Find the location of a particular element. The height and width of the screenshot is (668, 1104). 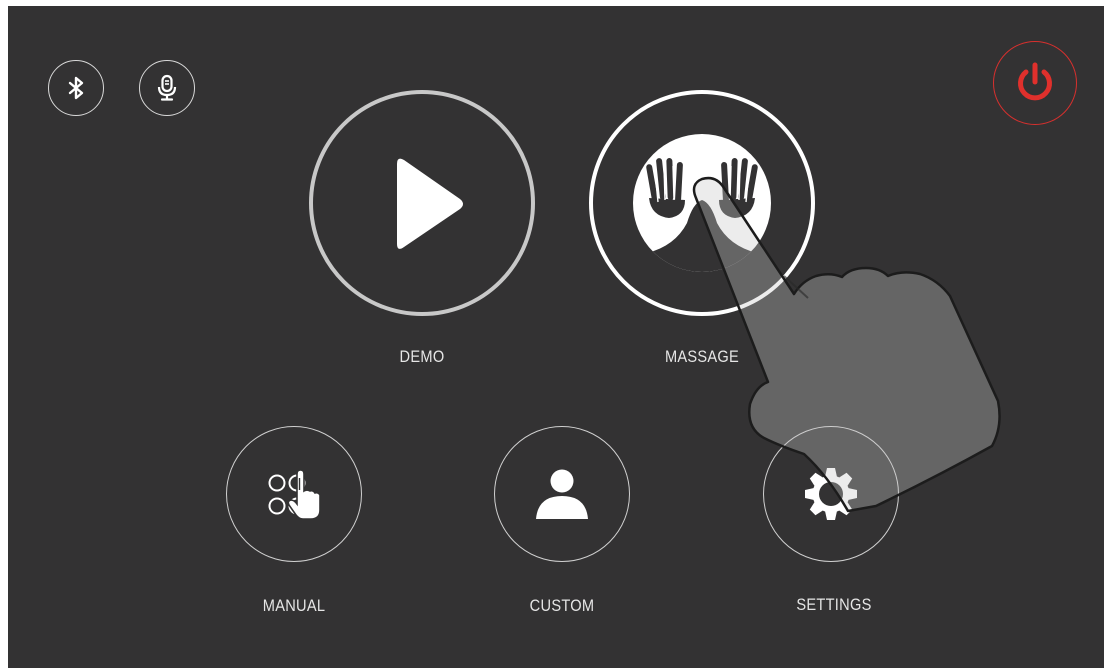

custom-button is located at coordinates (562, 494).